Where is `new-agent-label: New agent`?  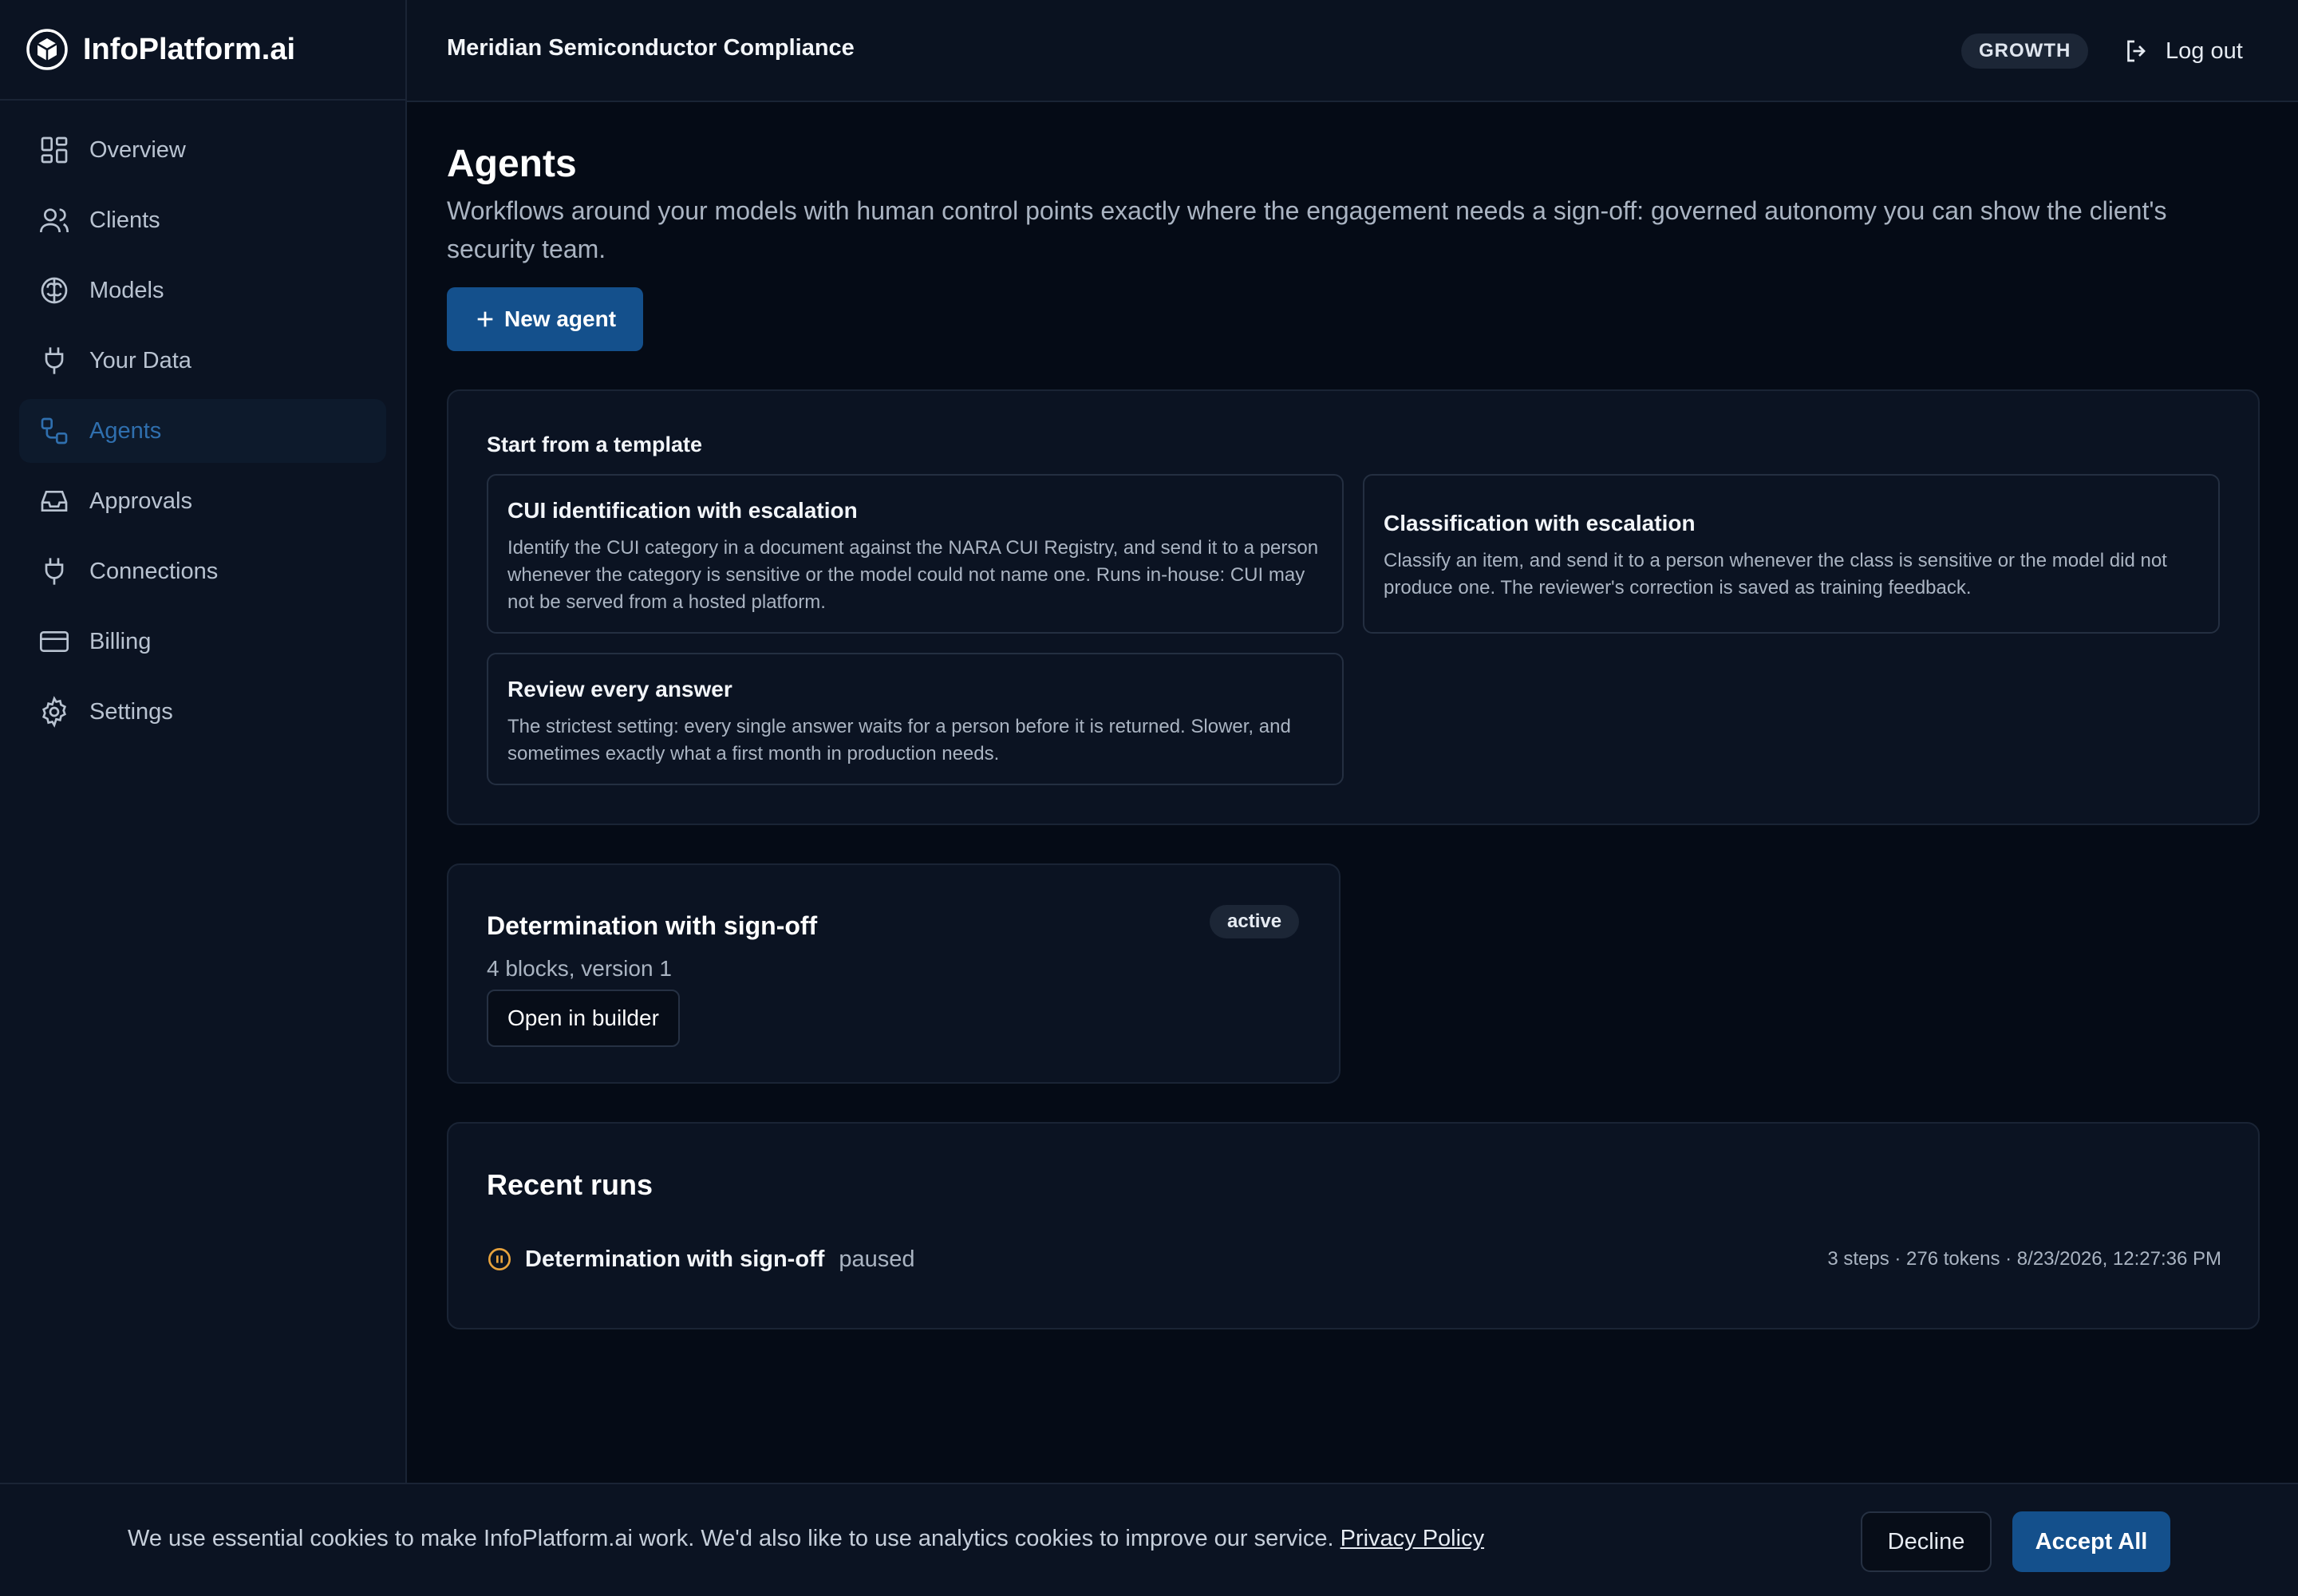 new-agent-label: New agent is located at coordinates (560, 318).